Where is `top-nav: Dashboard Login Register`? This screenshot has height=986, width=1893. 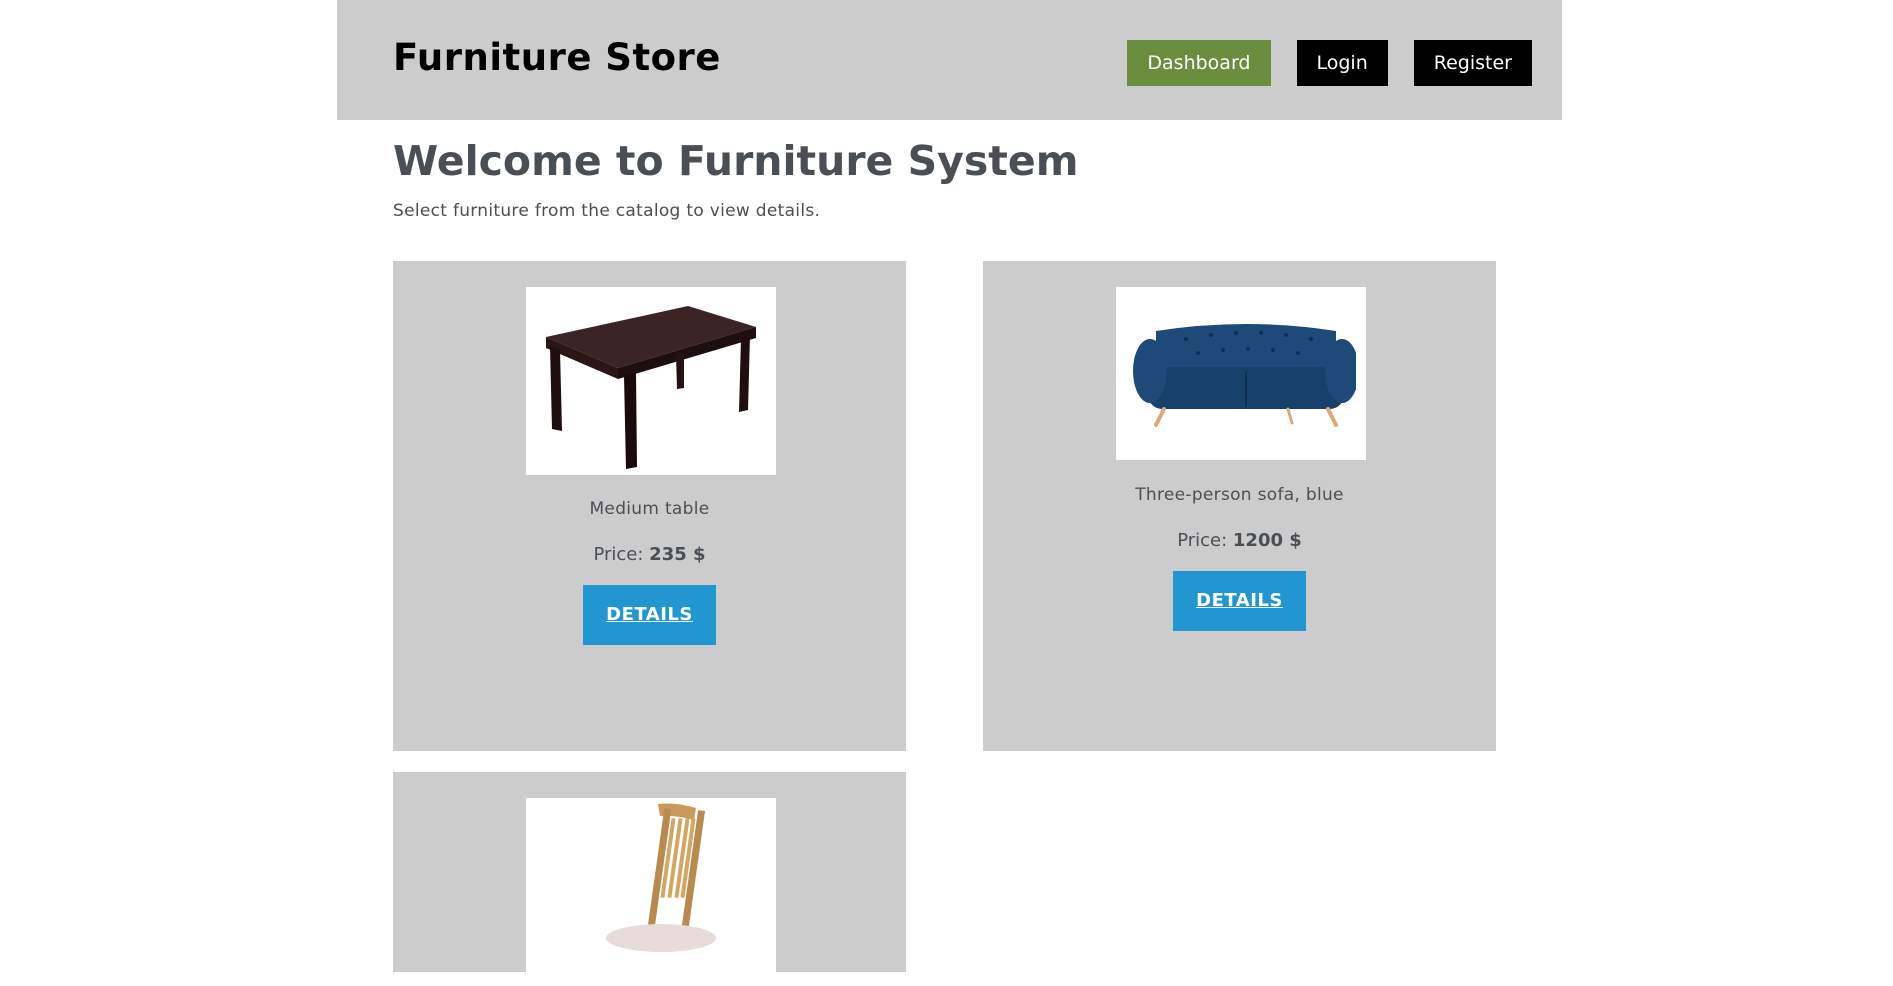
top-nav: Dashboard Login Register is located at coordinates (1329, 63).